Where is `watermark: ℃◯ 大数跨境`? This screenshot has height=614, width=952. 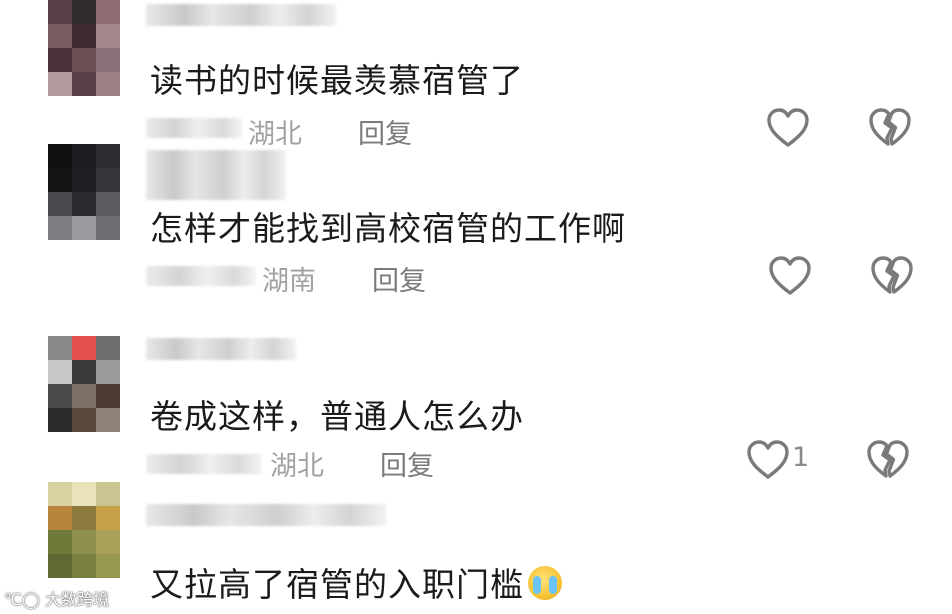
watermark: ℃◯ 大数跨境 is located at coordinates (56, 598).